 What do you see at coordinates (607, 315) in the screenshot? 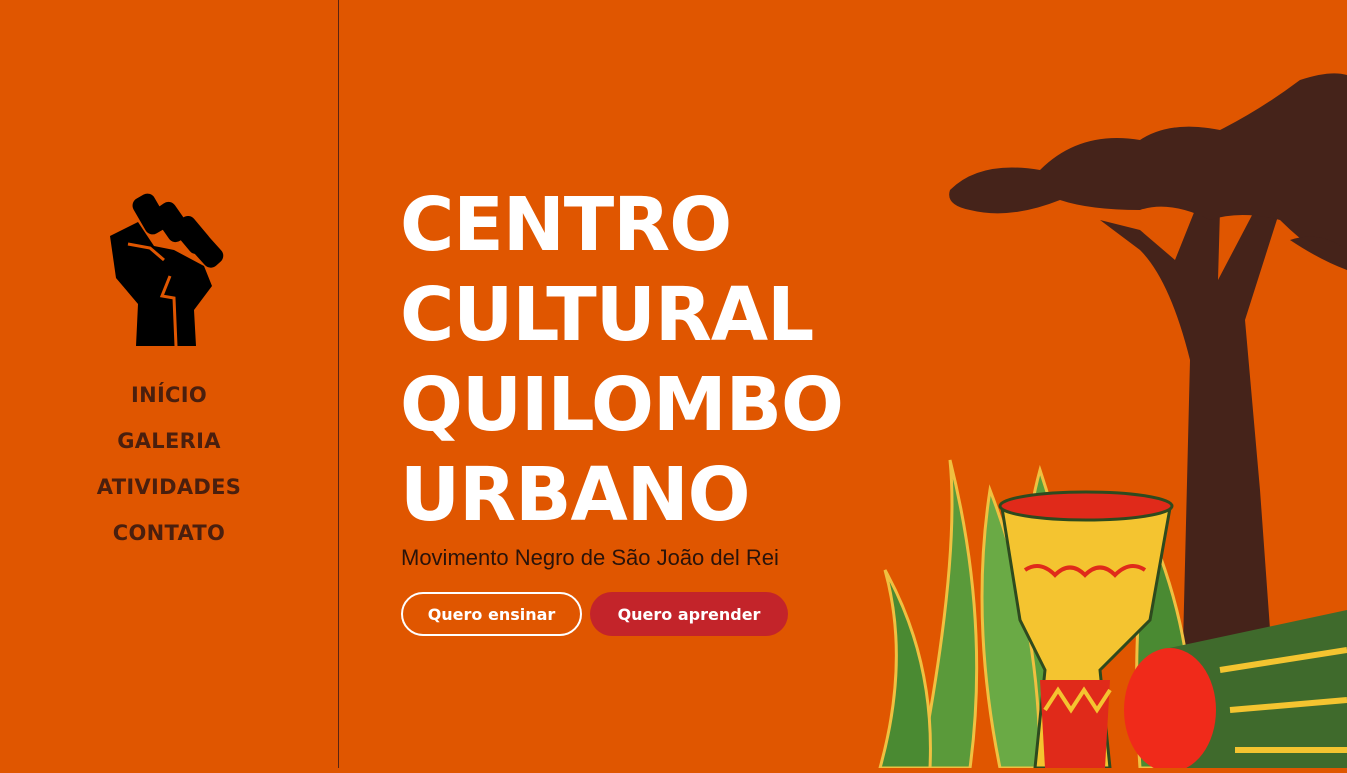
I see `hero-title-line: CULTURAL` at bounding box center [607, 315].